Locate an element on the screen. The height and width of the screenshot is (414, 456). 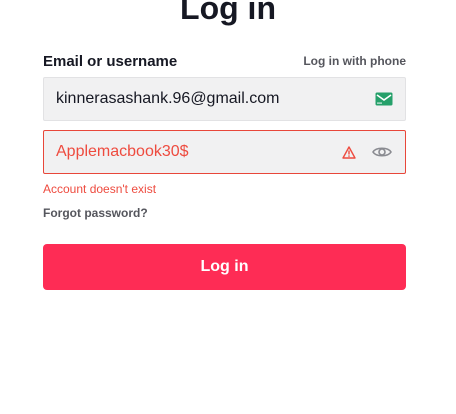
email-field-label: Email or username is located at coordinates (110, 61).